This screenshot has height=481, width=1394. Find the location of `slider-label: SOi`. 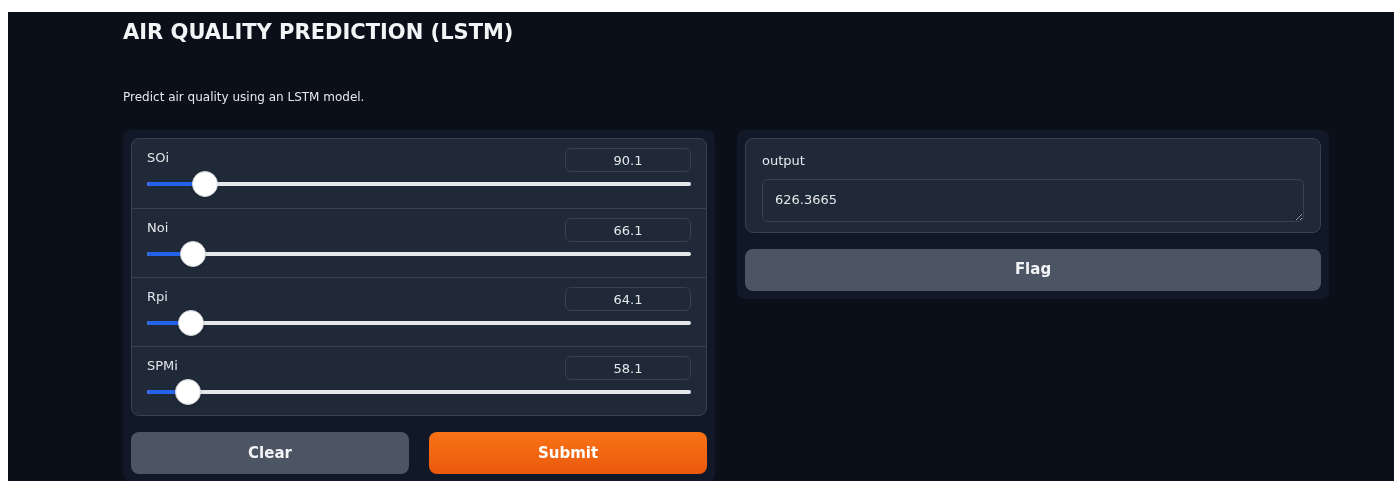

slider-label: SOi is located at coordinates (158, 158).